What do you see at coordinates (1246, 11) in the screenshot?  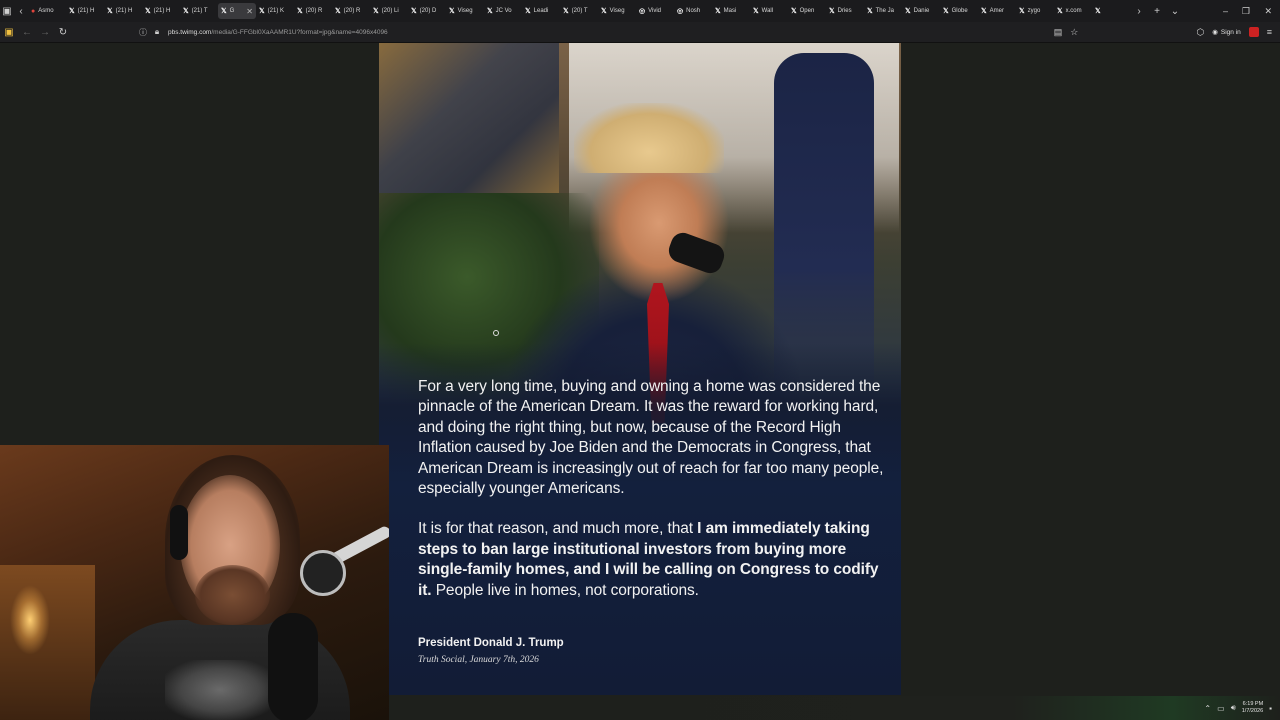 I see `restore-button: ❐` at bounding box center [1246, 11].